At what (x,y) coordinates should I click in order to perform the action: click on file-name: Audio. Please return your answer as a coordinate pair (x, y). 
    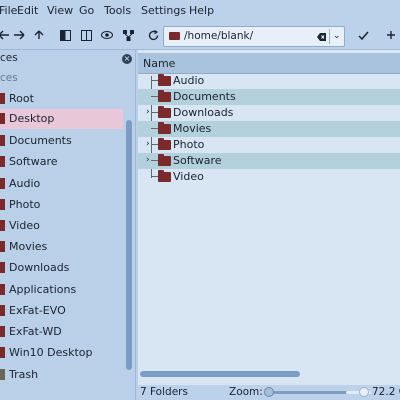
    Looking at the image, I should click on (189, 80).